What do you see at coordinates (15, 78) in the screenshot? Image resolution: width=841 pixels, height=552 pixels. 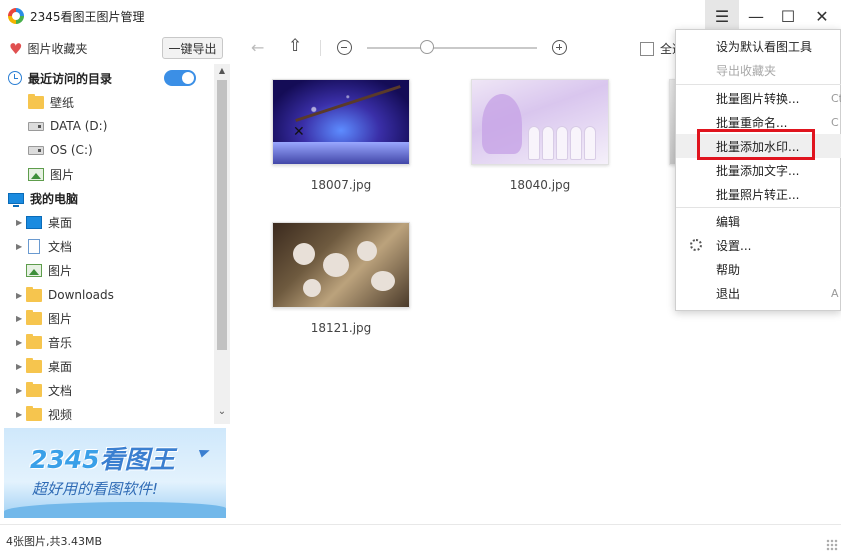 I see `clock-icon` at bounding box center [15, 78].